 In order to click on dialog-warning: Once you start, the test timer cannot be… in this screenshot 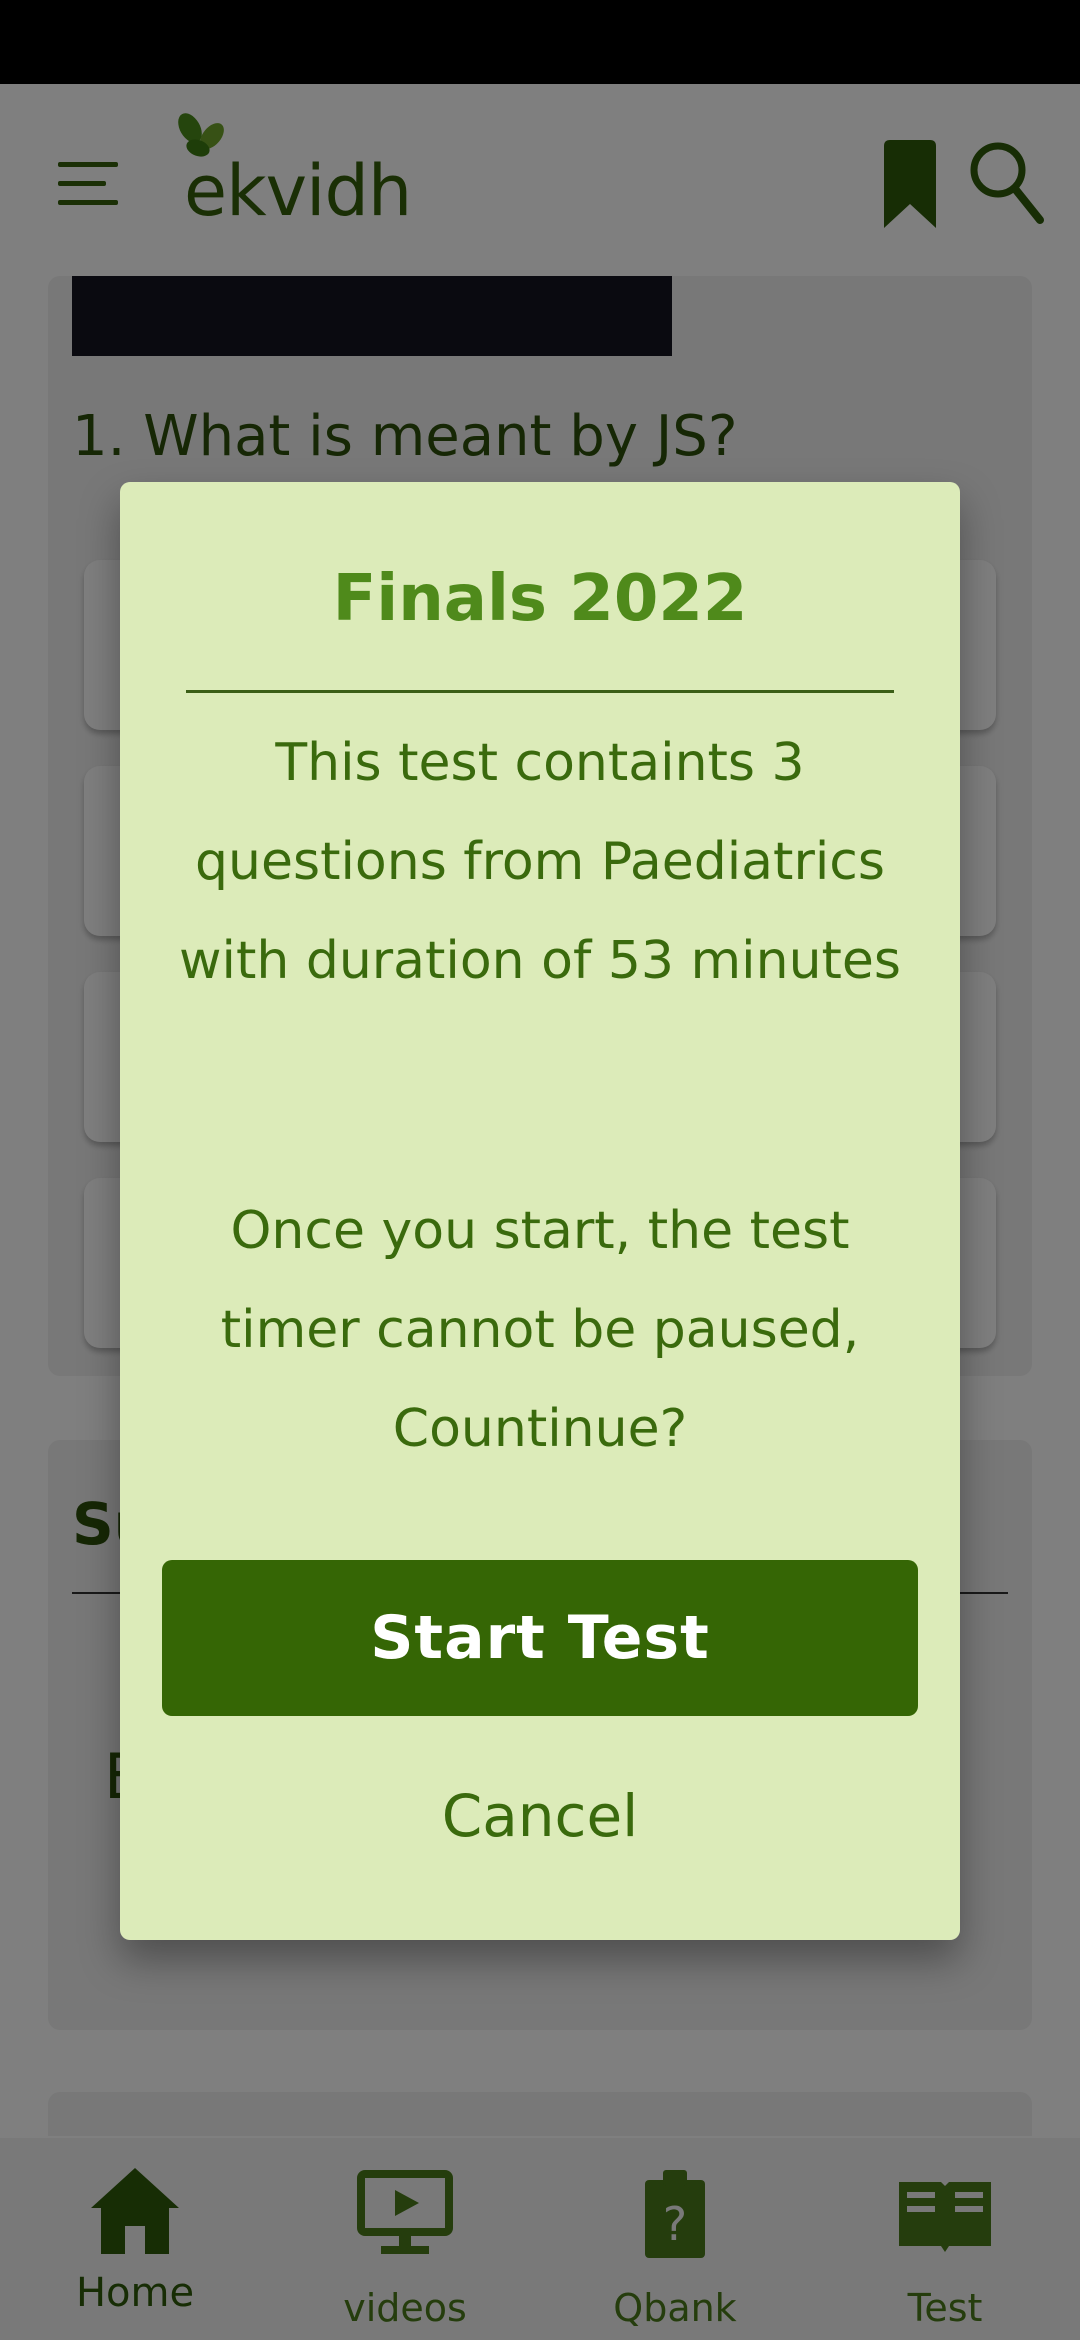, I will do `click(540, 1330)`.